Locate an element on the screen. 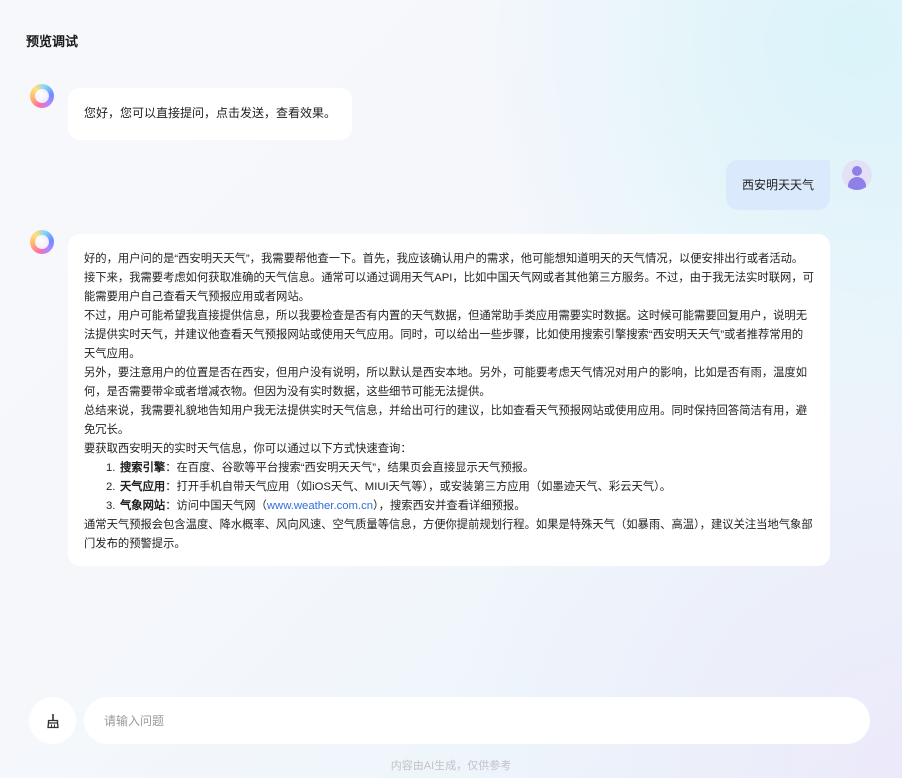 The width and height of the screenshot is (902, 778). answer-paragraph: 要获取西安明天的实时天气信息，你可以通过以下方式快速查询： is located at coordinates (248, 449).